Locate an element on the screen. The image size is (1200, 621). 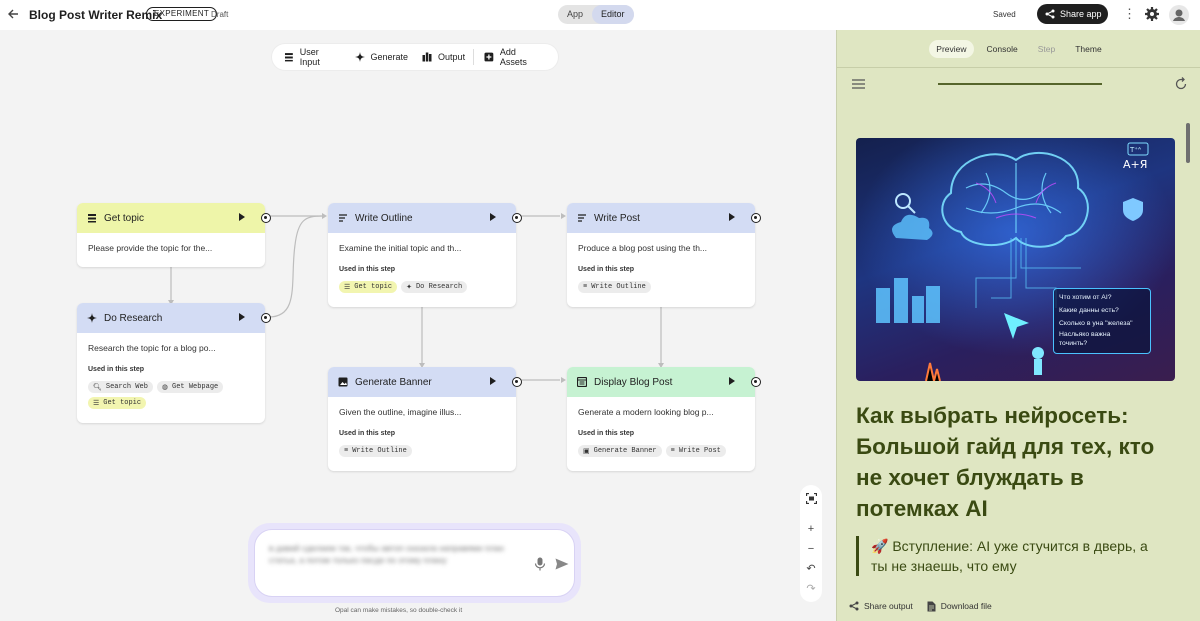
scrollbar-thumb is located at coordinates (1188, 143).